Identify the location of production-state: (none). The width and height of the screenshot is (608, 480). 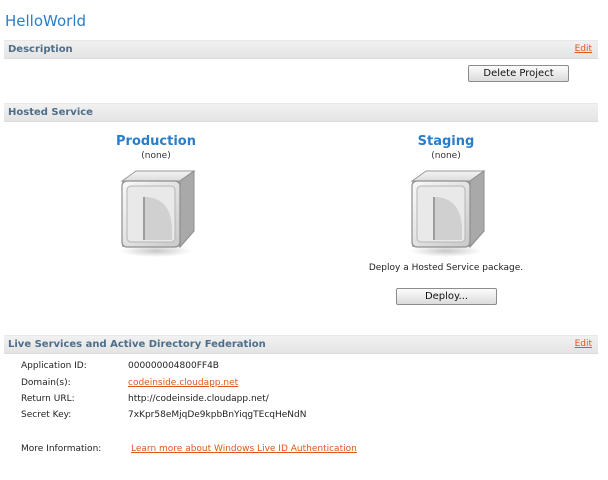
(156, 156).